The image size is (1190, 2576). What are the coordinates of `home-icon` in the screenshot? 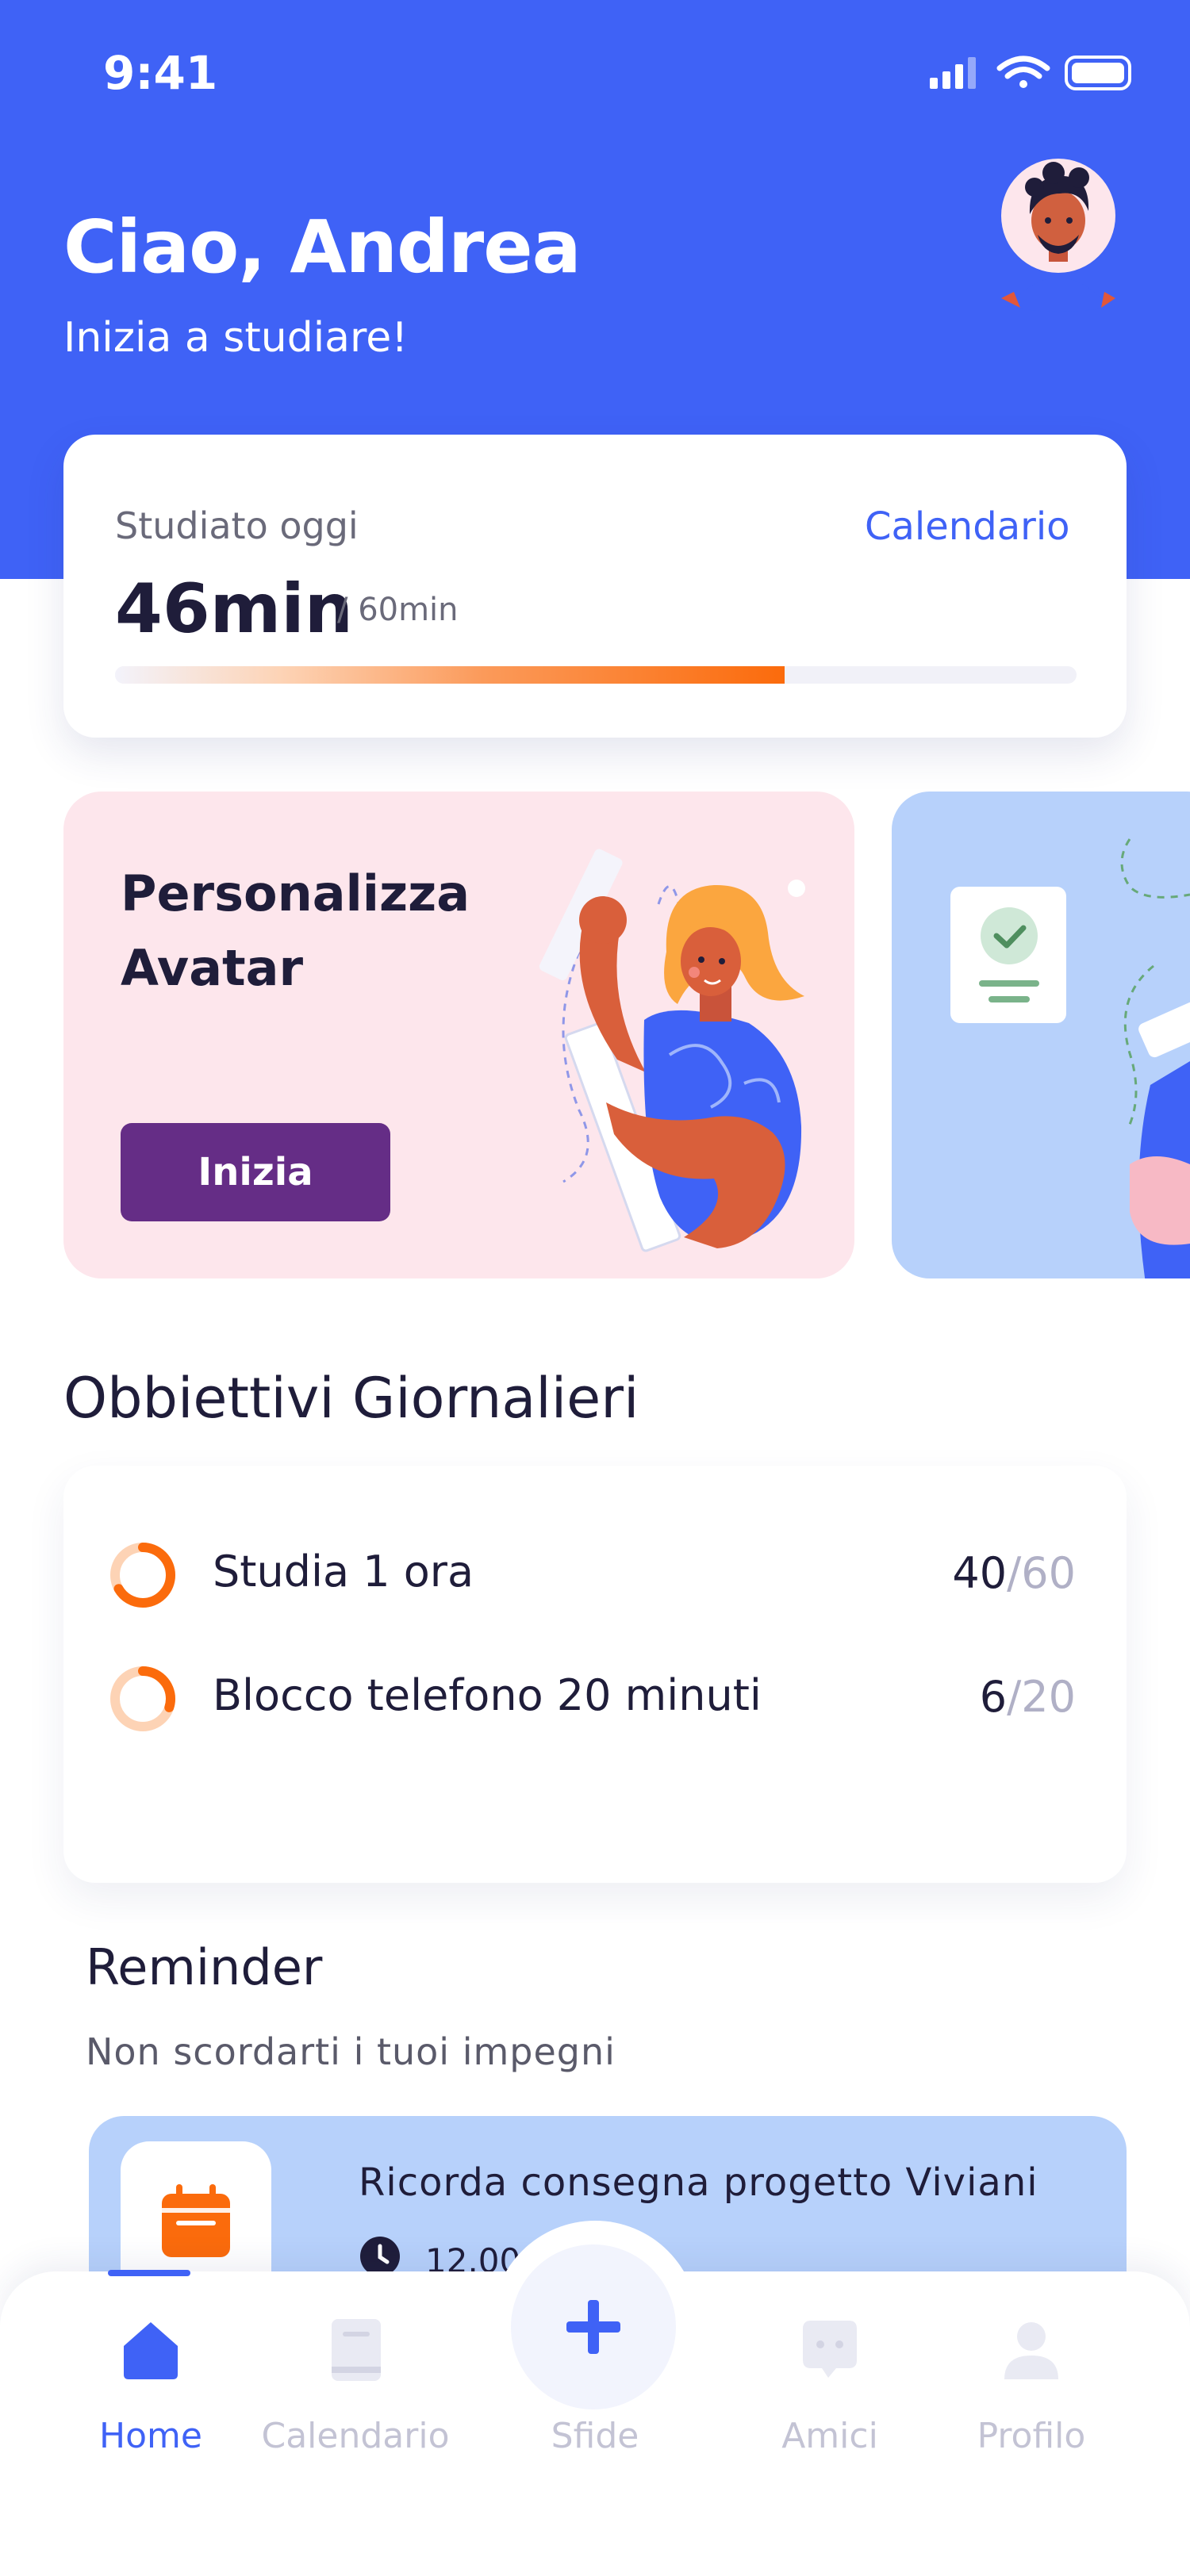 It's located at (151, 2351).